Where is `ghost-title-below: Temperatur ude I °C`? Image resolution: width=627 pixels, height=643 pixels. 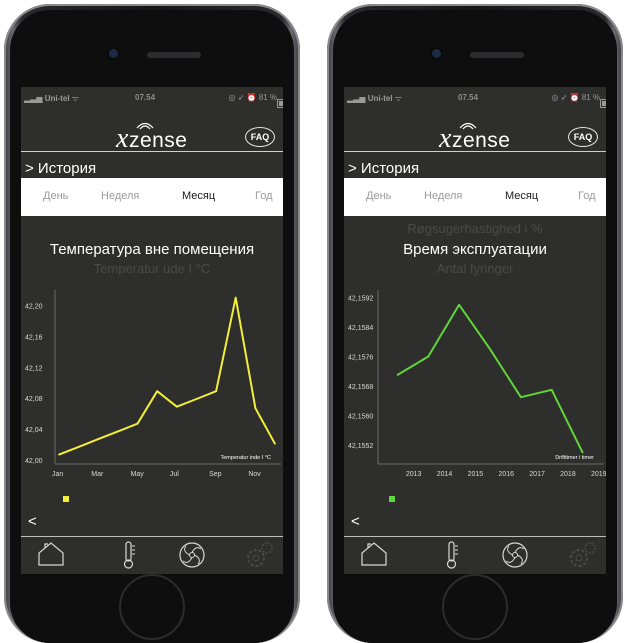 ghost-title-below: Temperatur ude I °C is located at coordinates (152, 268).